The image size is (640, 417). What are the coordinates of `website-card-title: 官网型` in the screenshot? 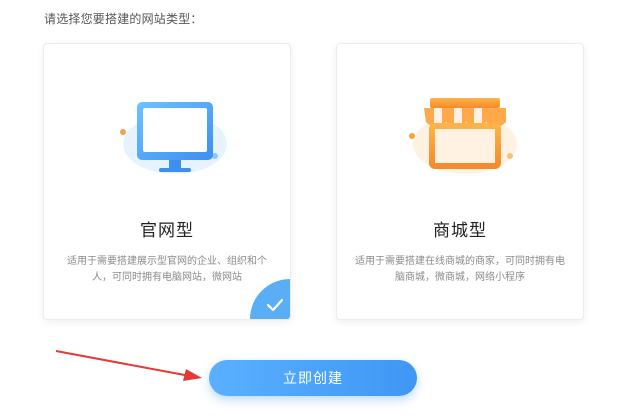 It's located at (167, 231).